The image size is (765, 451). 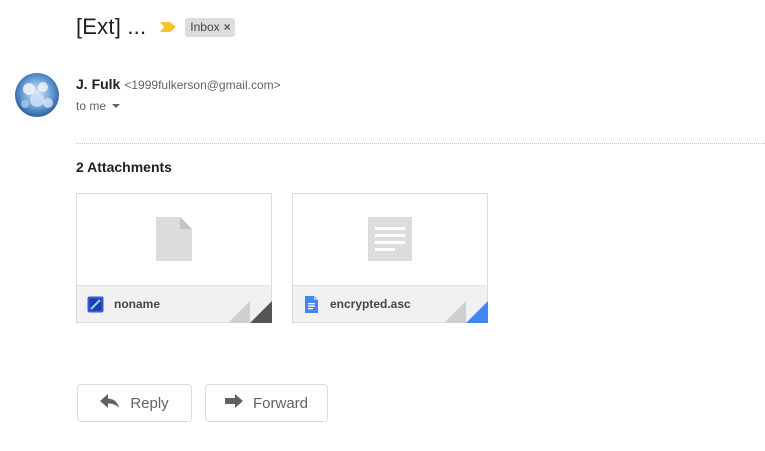 I want to click on generic-file-icon, so click(x=174, y=241).